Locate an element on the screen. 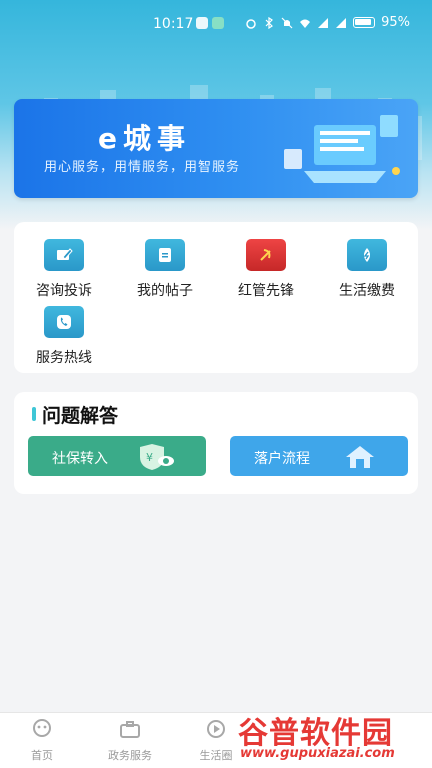  service-label: 服务热线 is located at coordinates (64, 358).